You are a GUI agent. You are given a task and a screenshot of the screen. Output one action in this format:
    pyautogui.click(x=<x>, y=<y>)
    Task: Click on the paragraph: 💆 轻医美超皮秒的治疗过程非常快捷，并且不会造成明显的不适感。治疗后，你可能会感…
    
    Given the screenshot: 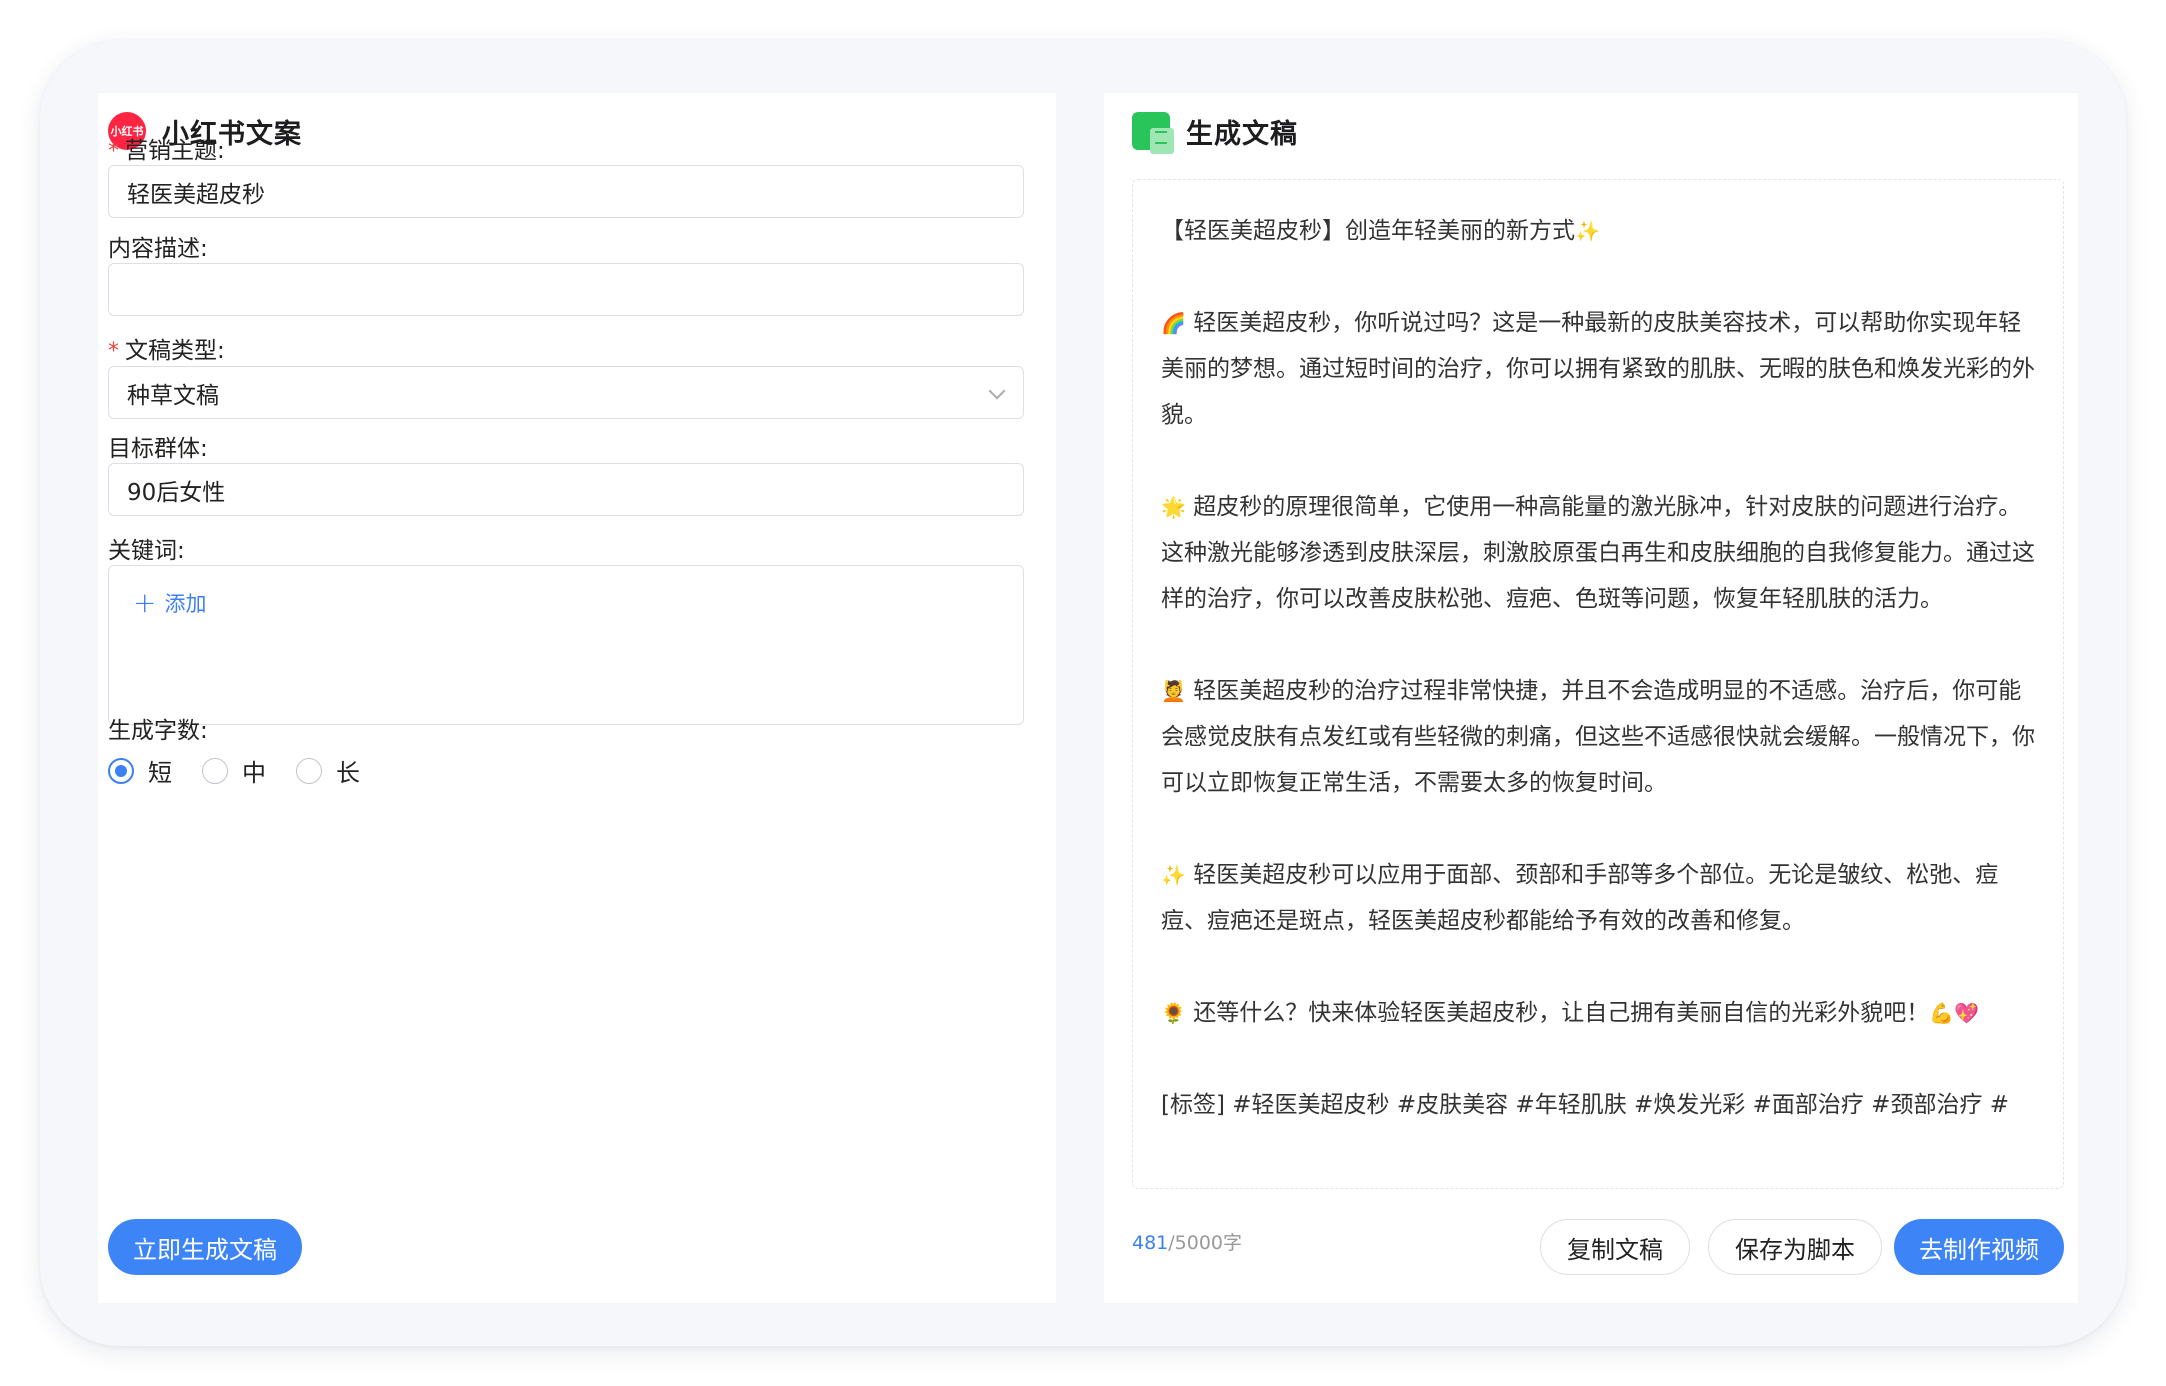 What is the action you would take?
    pyautogui.click(x=1598, y=737)
    